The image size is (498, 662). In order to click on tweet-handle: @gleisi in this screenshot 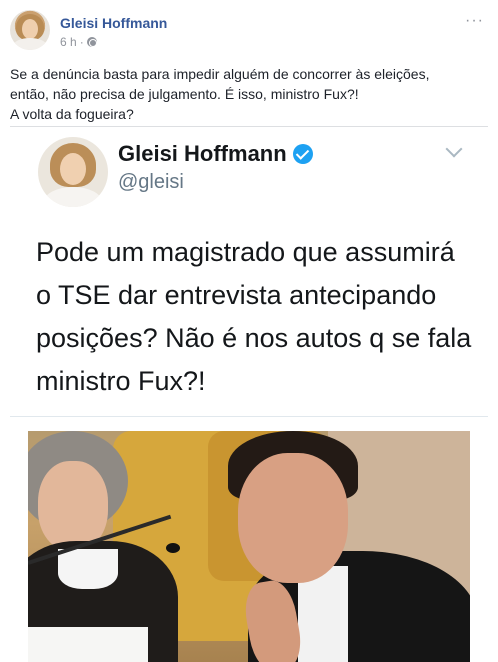, I will do `click(151, 182)`.